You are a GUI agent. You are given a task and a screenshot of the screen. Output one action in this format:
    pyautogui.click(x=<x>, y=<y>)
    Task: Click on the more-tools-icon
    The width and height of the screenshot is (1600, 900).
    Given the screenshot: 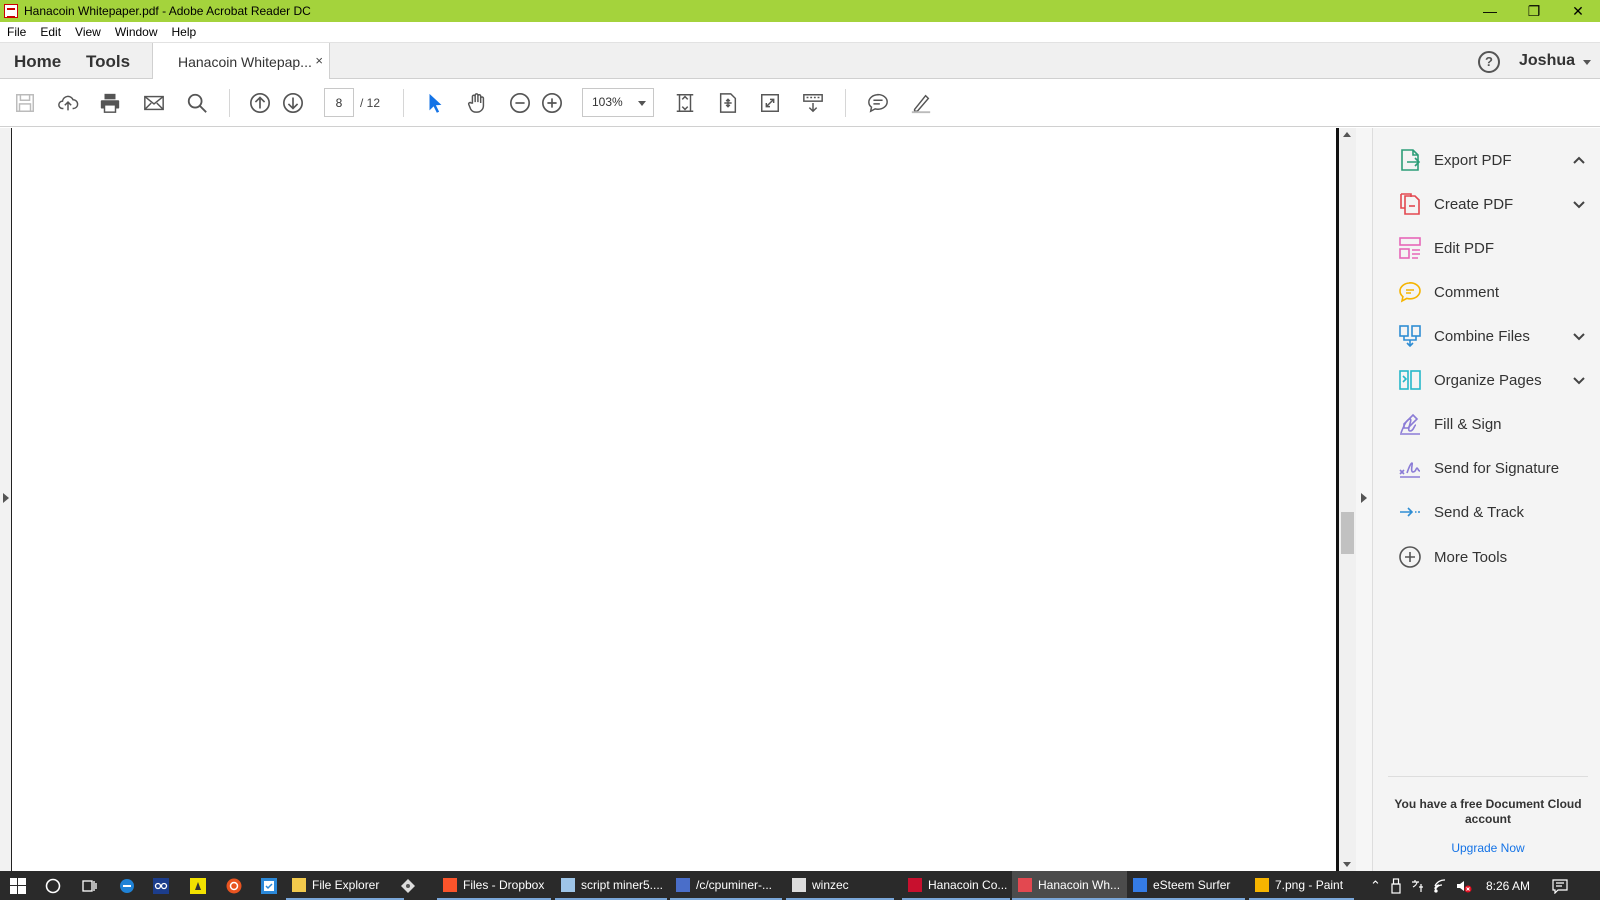 What is the action you would take?
    pyautogui.click(x=1410, y=557)
    